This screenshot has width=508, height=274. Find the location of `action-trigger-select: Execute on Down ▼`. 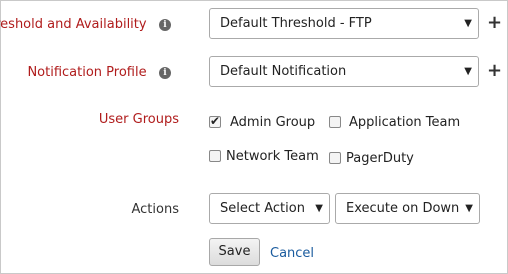

action-trigger-select: Execute on Down ▼ is located at coordinates (407, 208).